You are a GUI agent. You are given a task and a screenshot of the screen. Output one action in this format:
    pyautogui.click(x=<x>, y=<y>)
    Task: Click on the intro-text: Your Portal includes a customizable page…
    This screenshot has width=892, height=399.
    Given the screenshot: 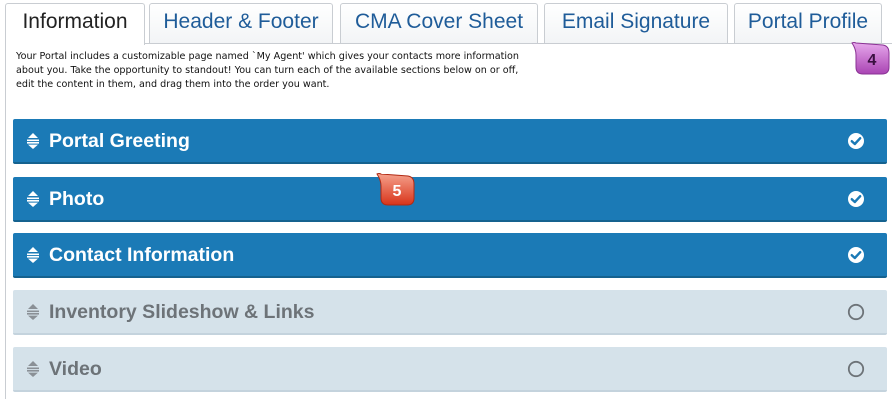 What is the action you would take?
    pyautogui.click(x=336, y=71)
    